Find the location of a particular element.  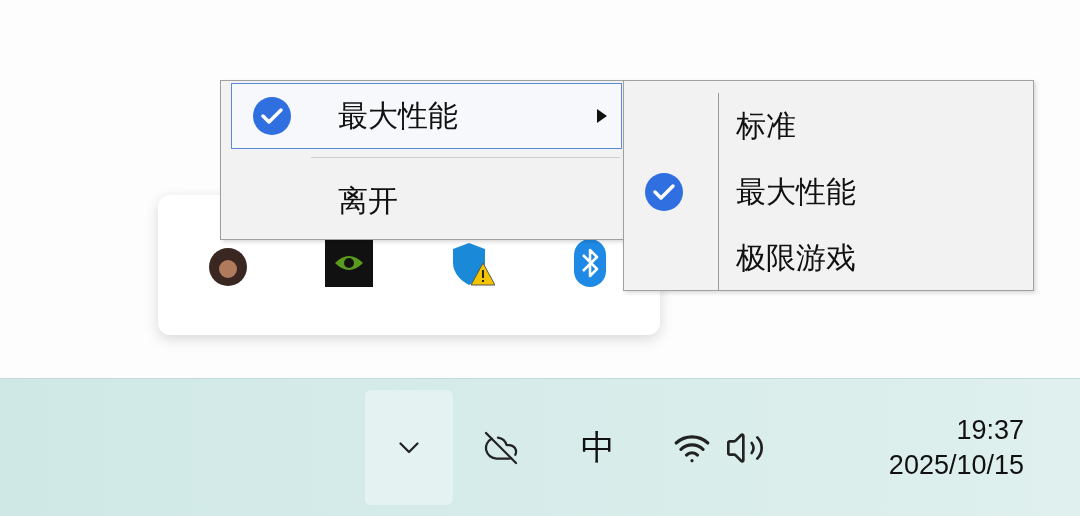

input-method-indicator: 中 is located at coordinates (598, 447).